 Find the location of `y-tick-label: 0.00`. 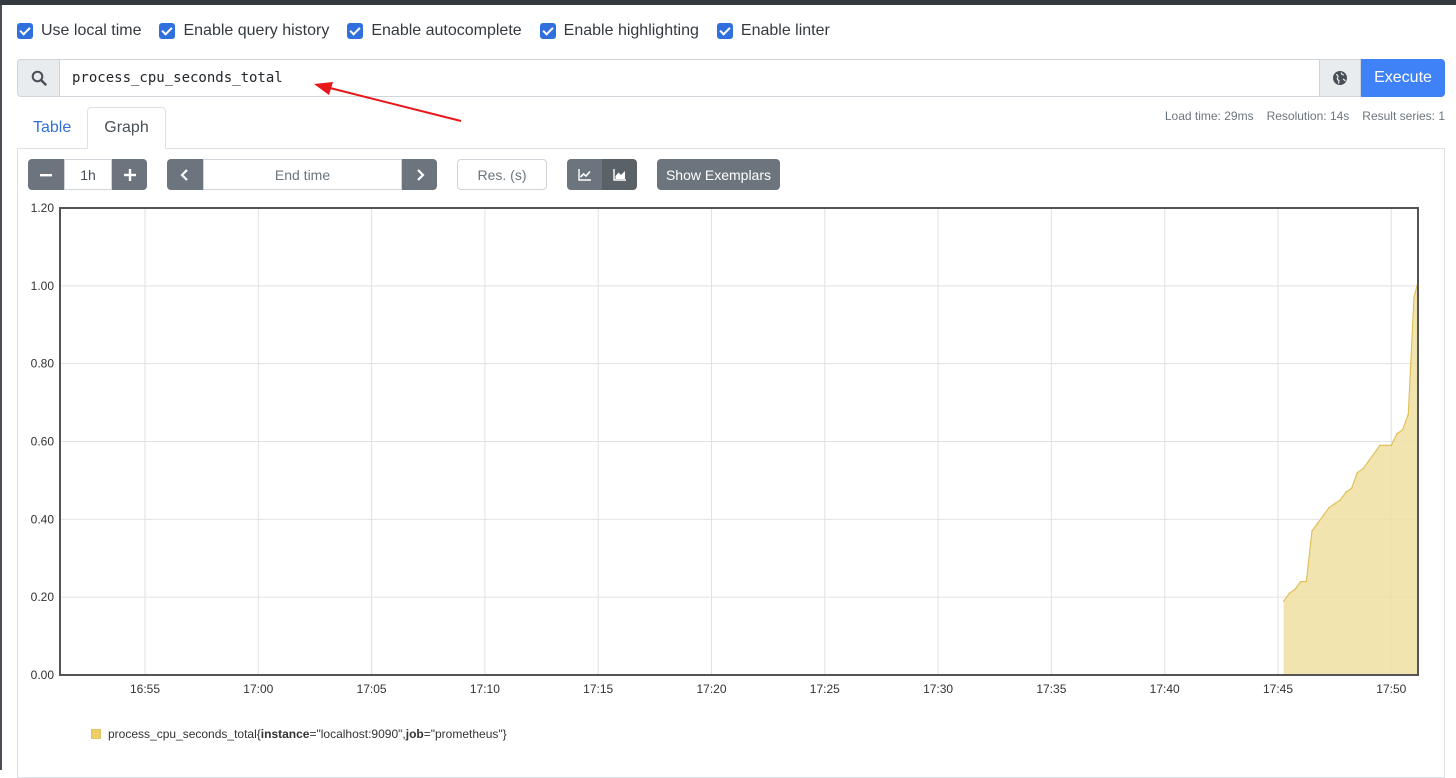

y-tick-label: 0.00 is located at coordinates (43, 675).